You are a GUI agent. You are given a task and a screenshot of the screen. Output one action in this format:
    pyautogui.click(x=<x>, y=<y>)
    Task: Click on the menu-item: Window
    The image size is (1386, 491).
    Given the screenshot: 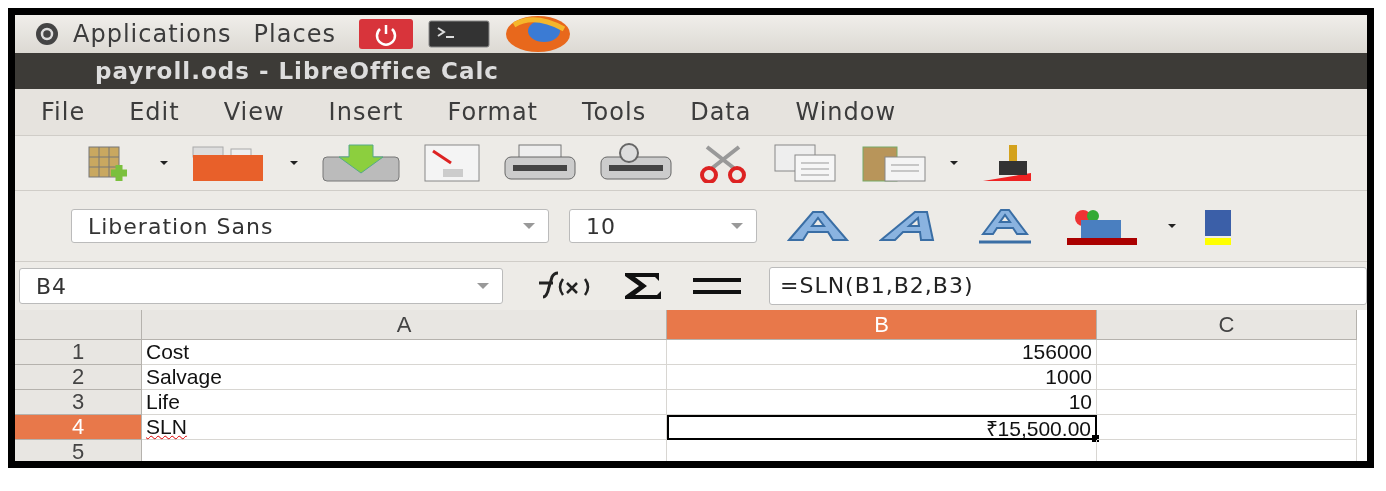 What is the action you would take?
    pyautogui.click(x=846, y=112)
    